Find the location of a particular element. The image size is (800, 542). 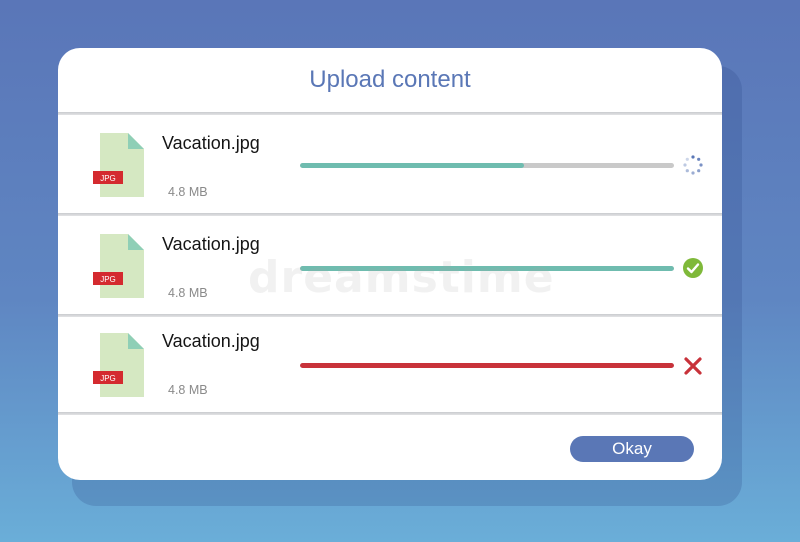

divider is located at coordinates (390, 413).